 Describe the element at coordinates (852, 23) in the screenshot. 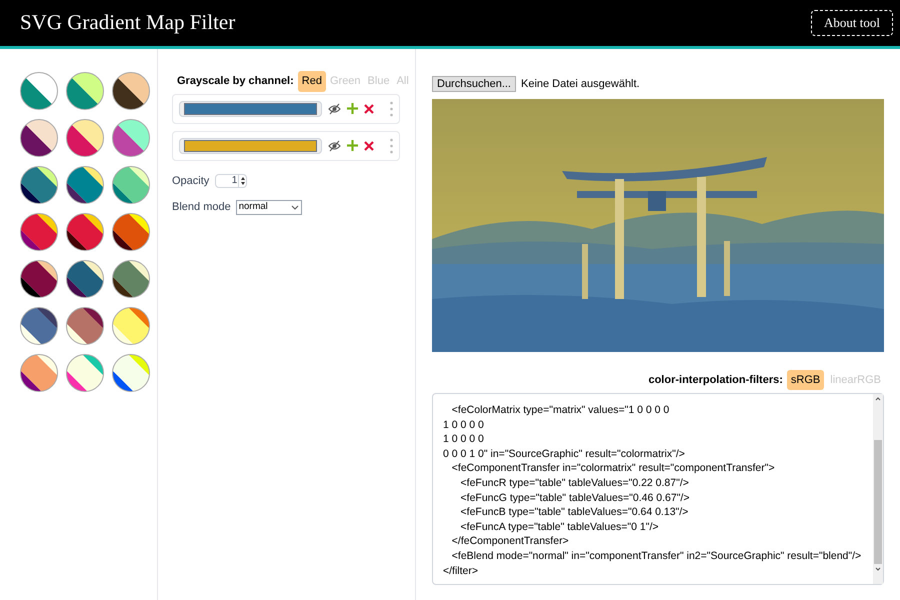

I see `about-button: About tool` at that location.